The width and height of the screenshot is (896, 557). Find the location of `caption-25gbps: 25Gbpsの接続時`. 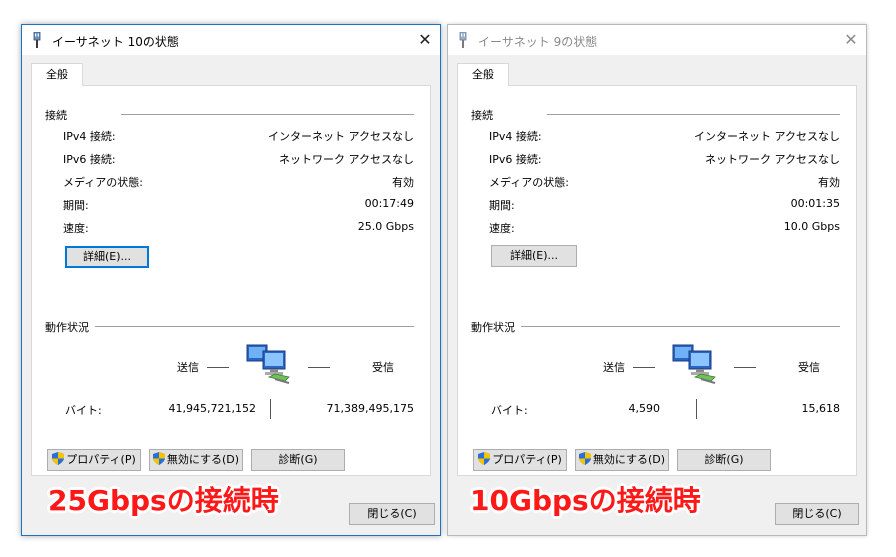

caption-25gbps: 25Gbpsの接続時 is located at coordinates (163, 500).